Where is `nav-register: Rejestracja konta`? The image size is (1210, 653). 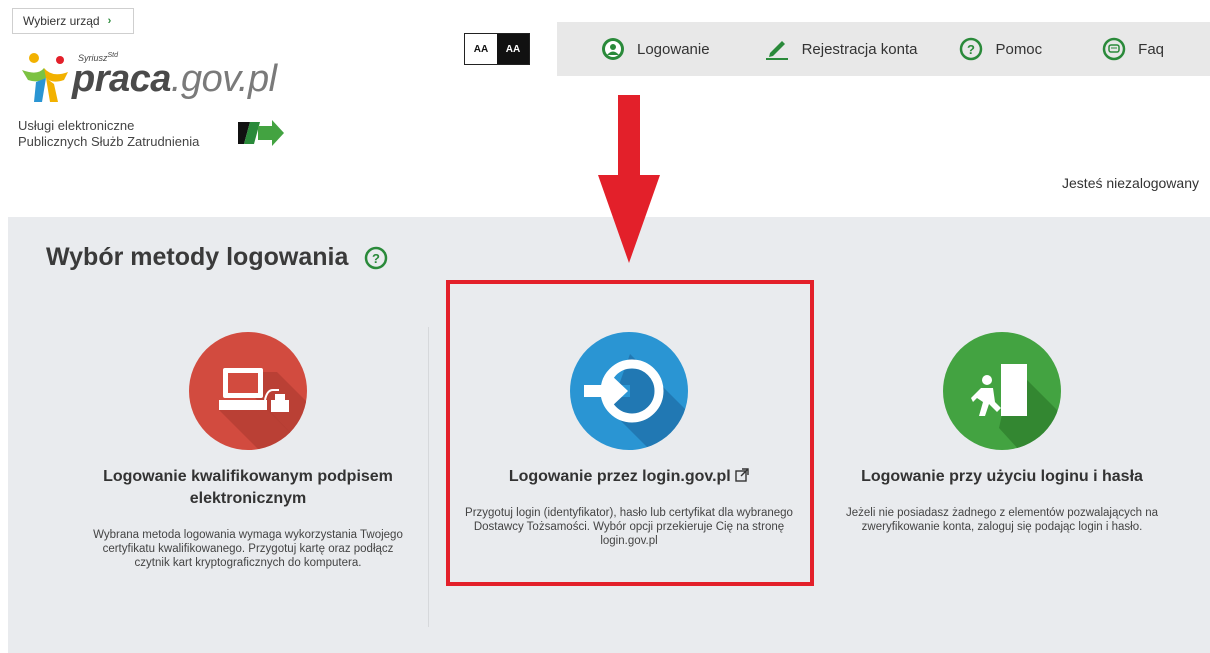 nav-register: Rejestracja konta is located at coordinates (841, 49).